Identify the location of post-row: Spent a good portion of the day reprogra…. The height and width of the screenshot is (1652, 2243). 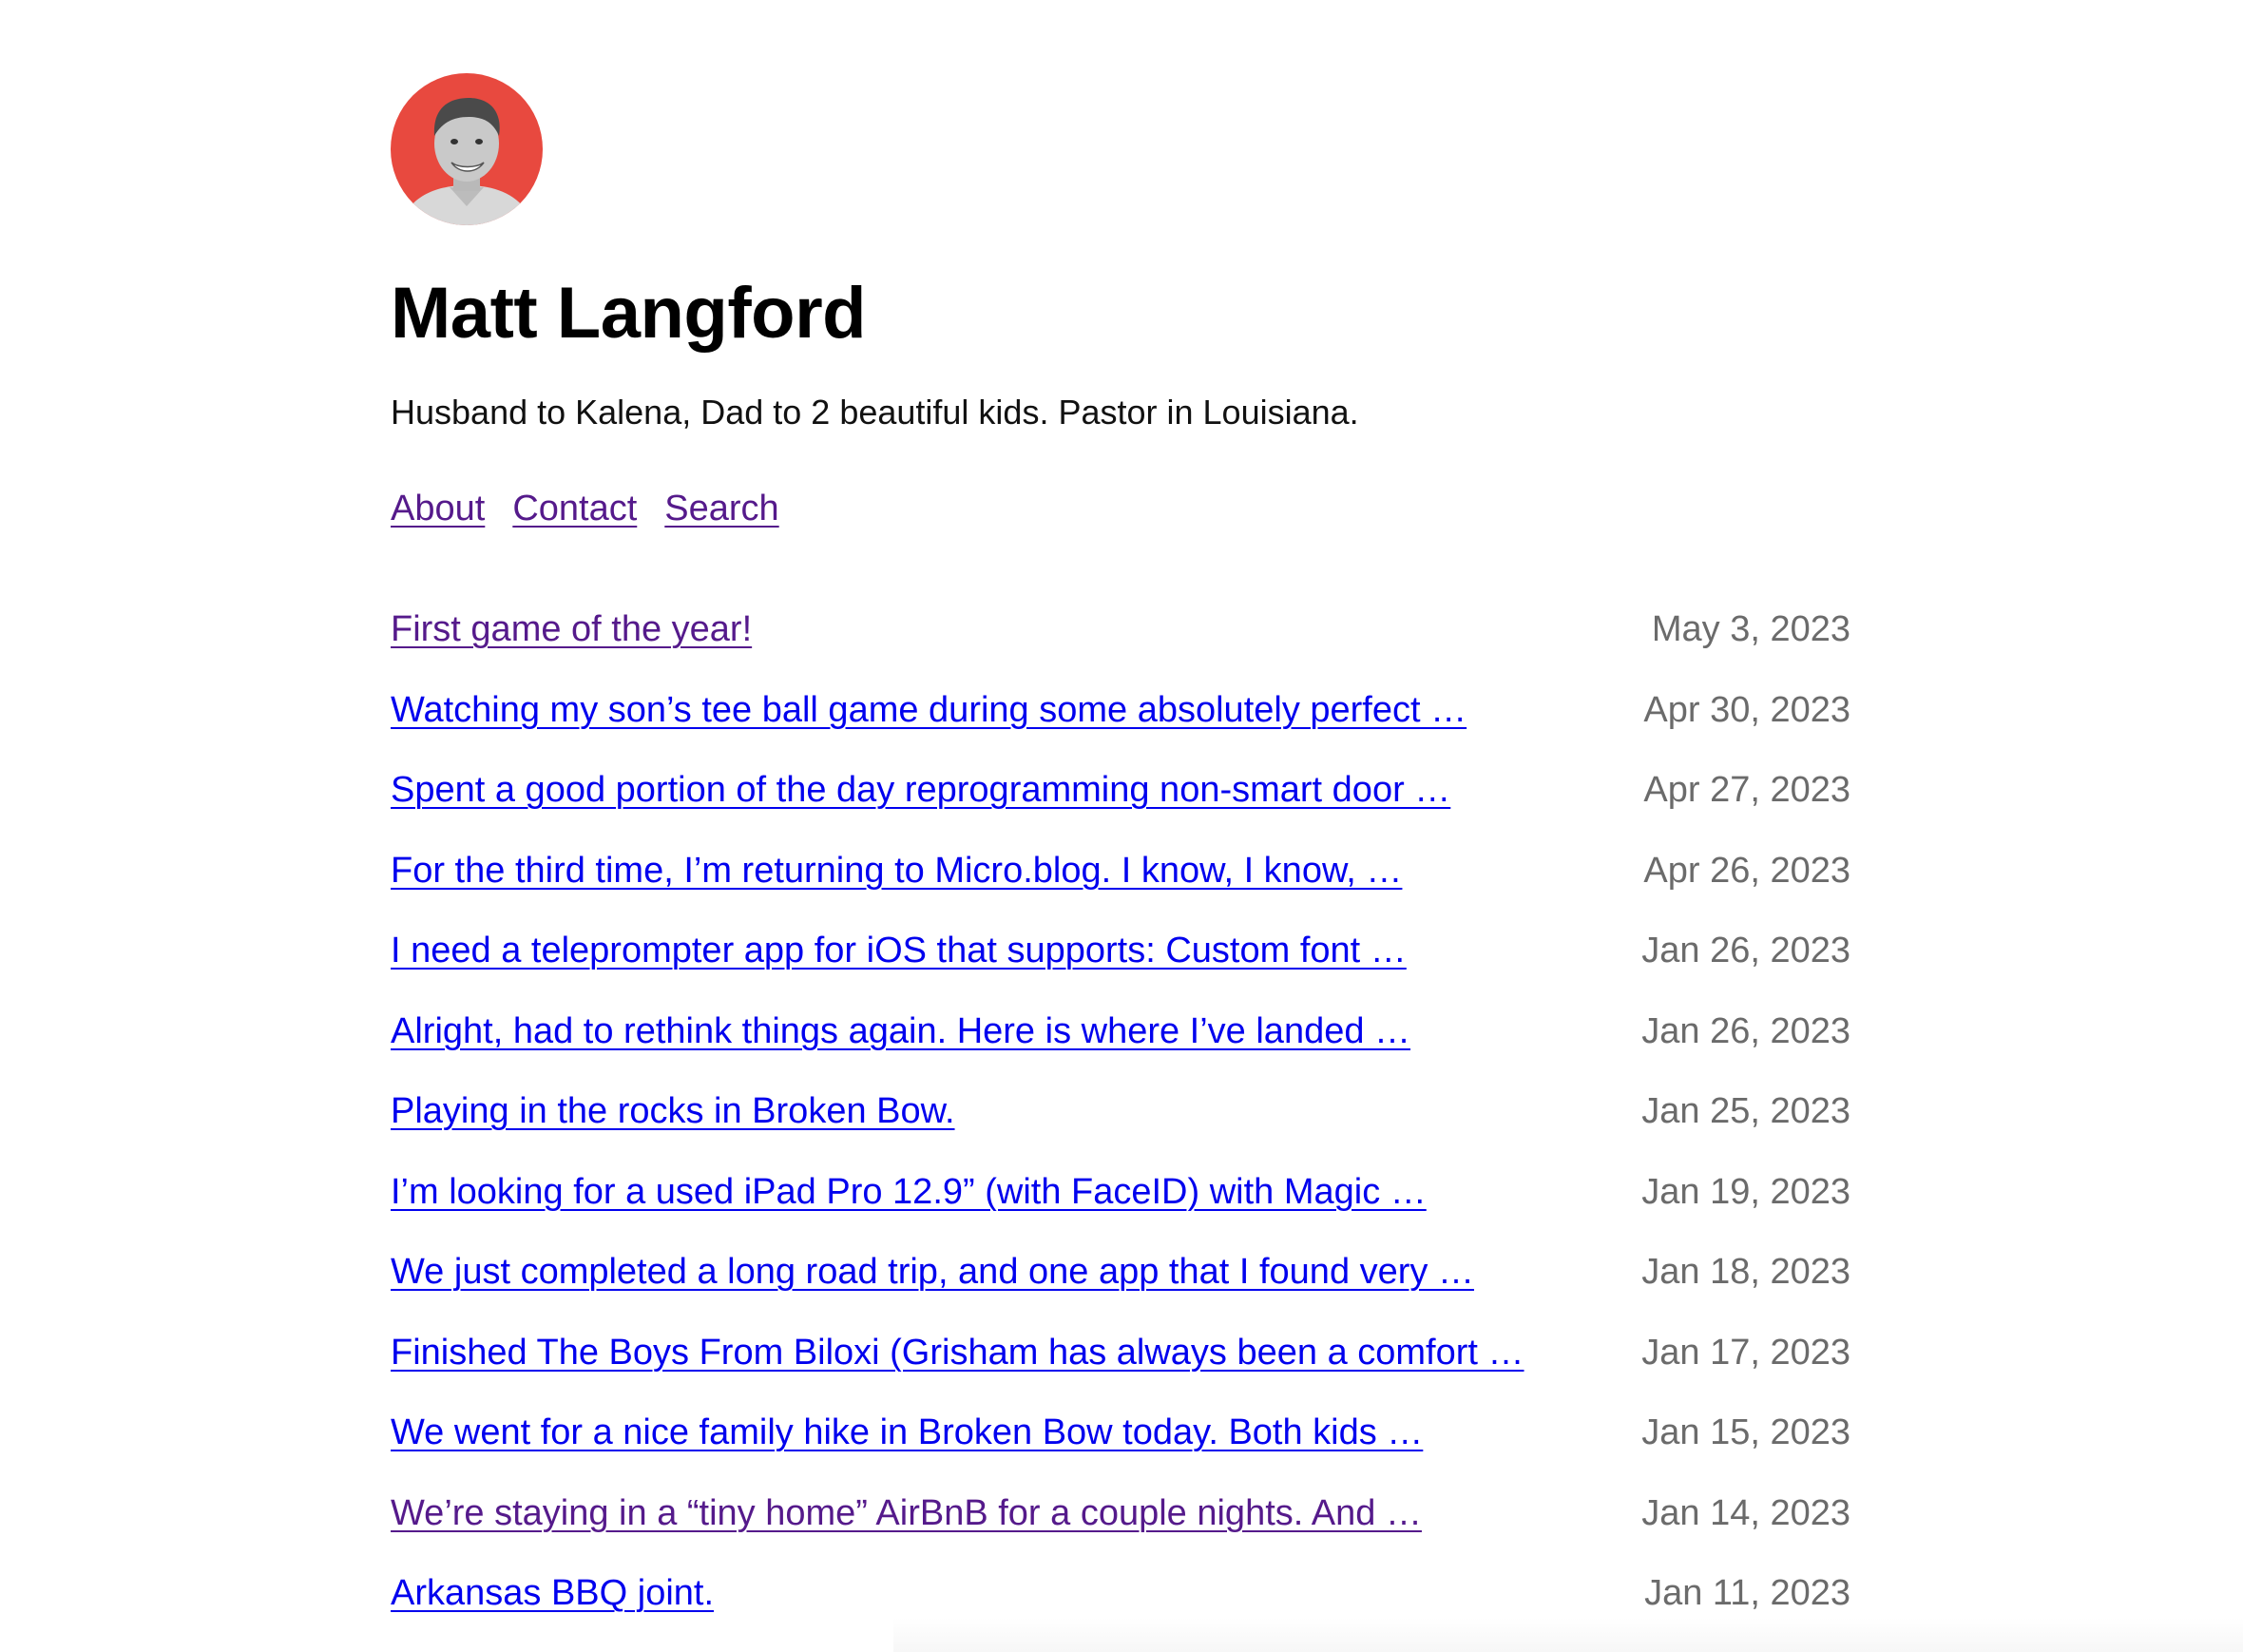
(1120, 810).